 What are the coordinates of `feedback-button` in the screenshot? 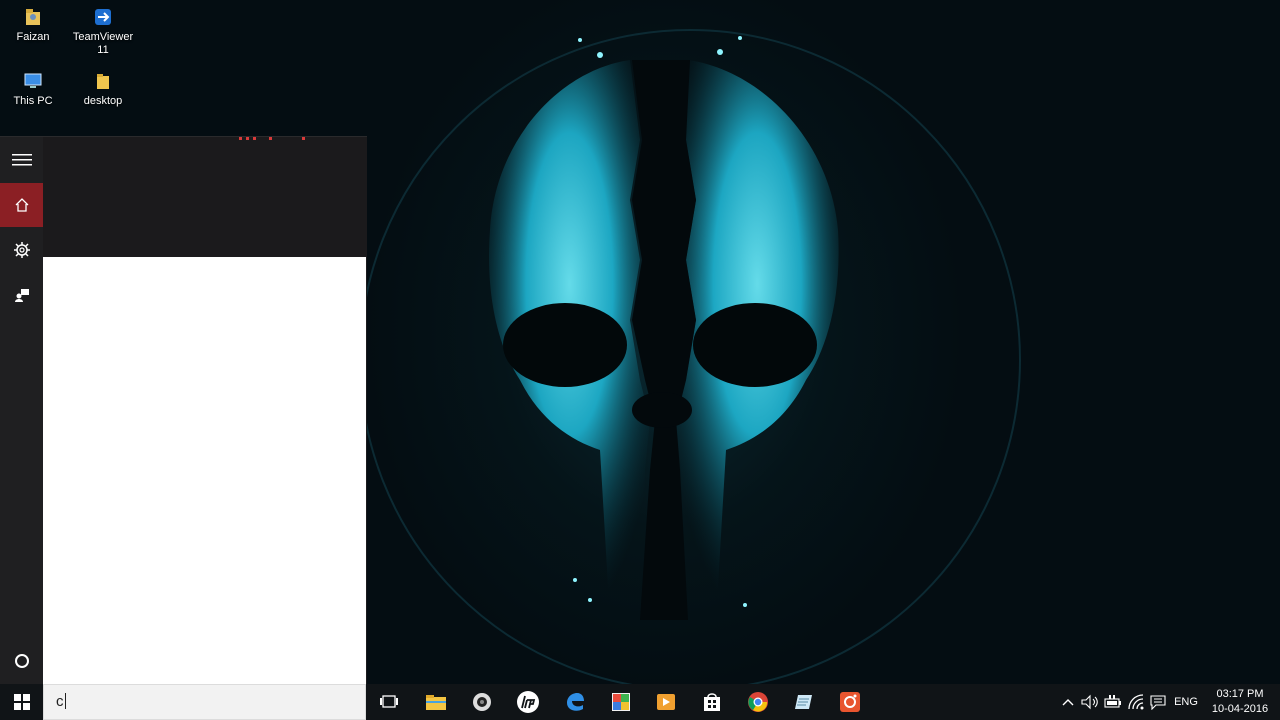 It's located at (21, 295).